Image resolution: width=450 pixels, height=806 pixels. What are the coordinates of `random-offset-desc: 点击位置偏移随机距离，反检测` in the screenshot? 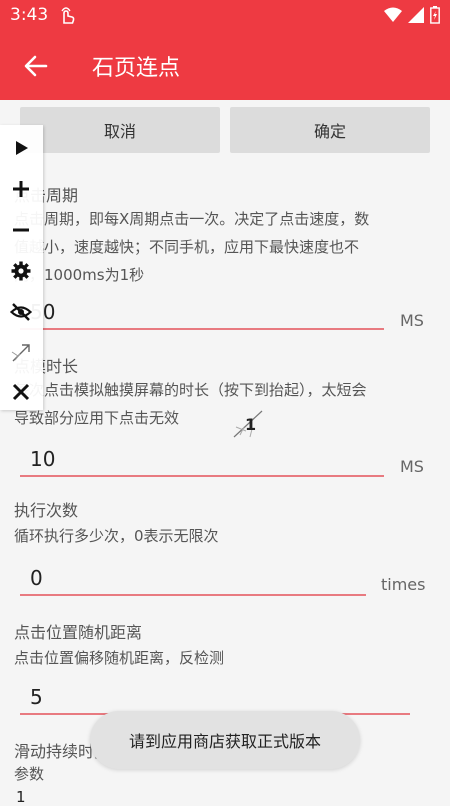 It's located at (119, 658).